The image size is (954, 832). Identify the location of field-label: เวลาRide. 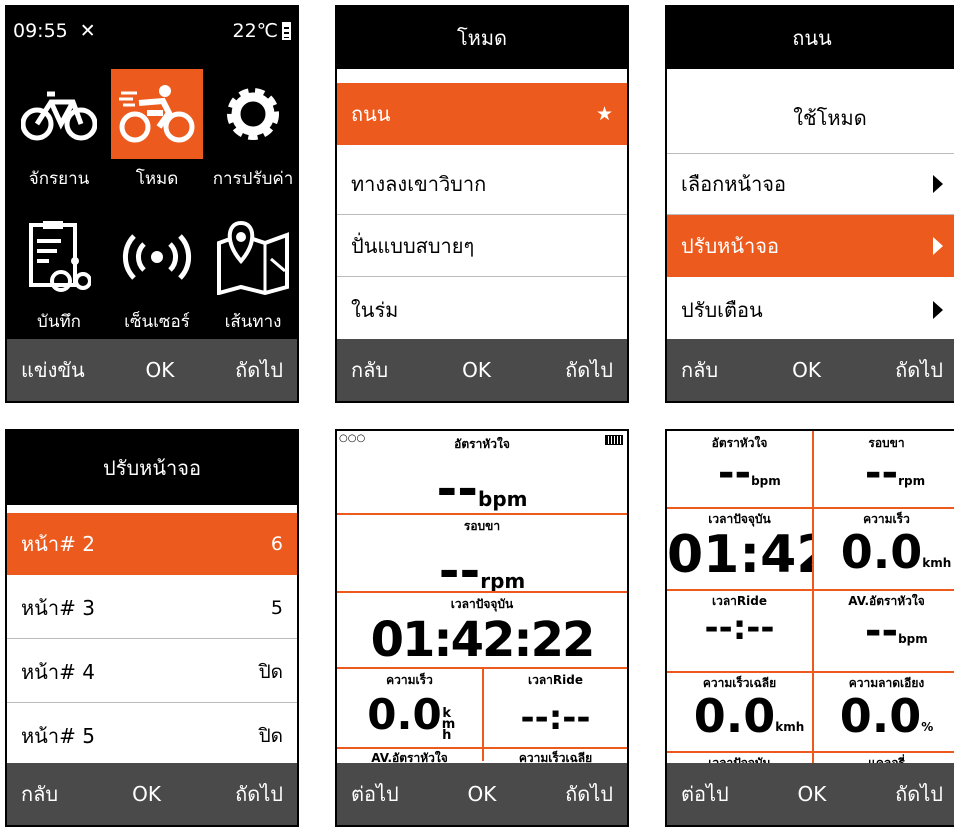
(555, 680).